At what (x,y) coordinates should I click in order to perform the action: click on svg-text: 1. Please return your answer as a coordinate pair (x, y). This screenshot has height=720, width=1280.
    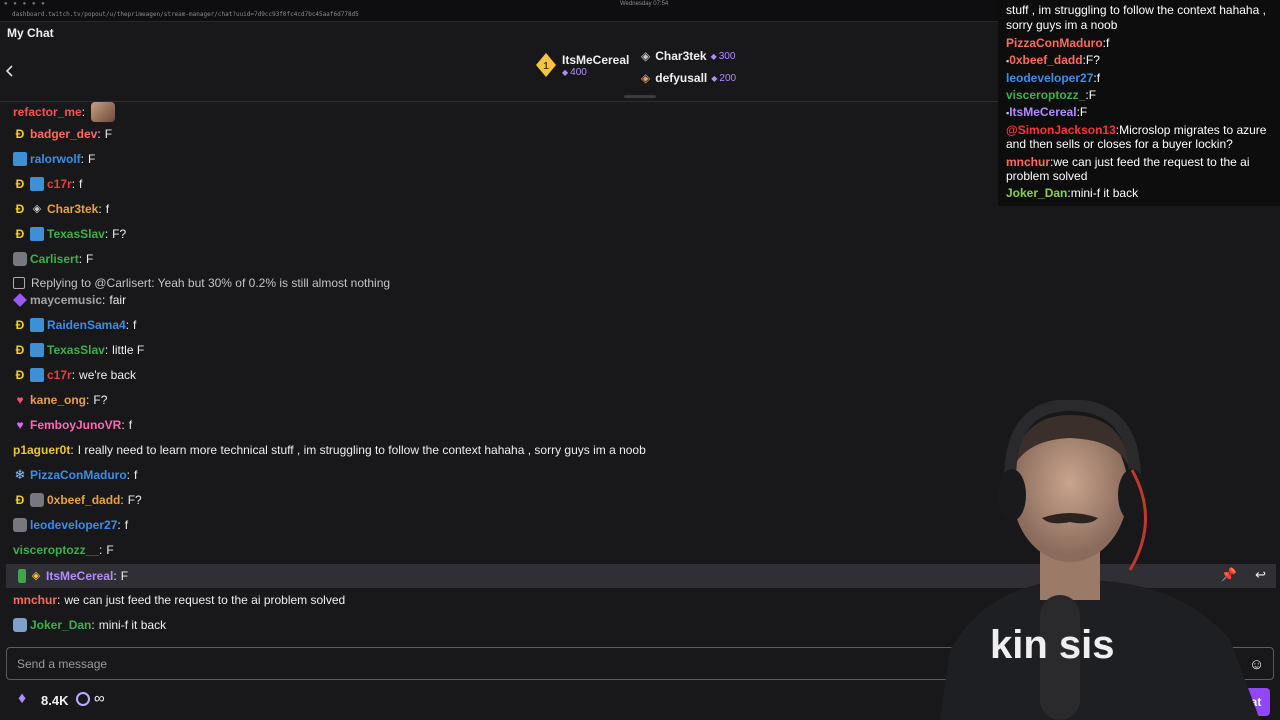
    Looking at the image, I should click on (546, 66).